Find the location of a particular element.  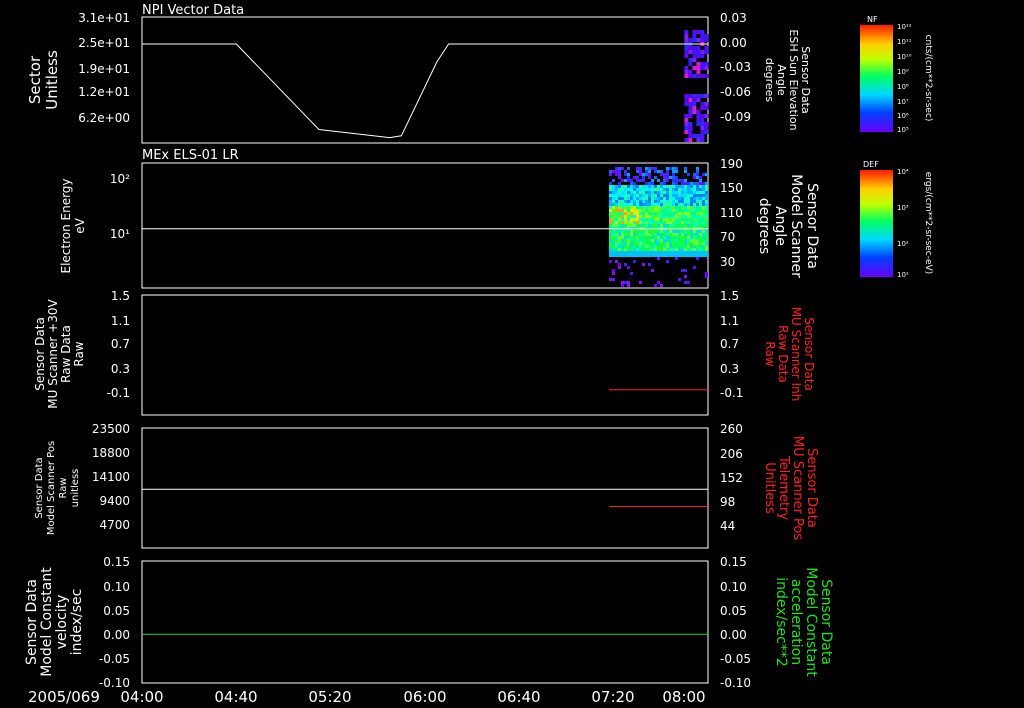

y-axis-label-line: Unitless is located at coordinates (52, 80).